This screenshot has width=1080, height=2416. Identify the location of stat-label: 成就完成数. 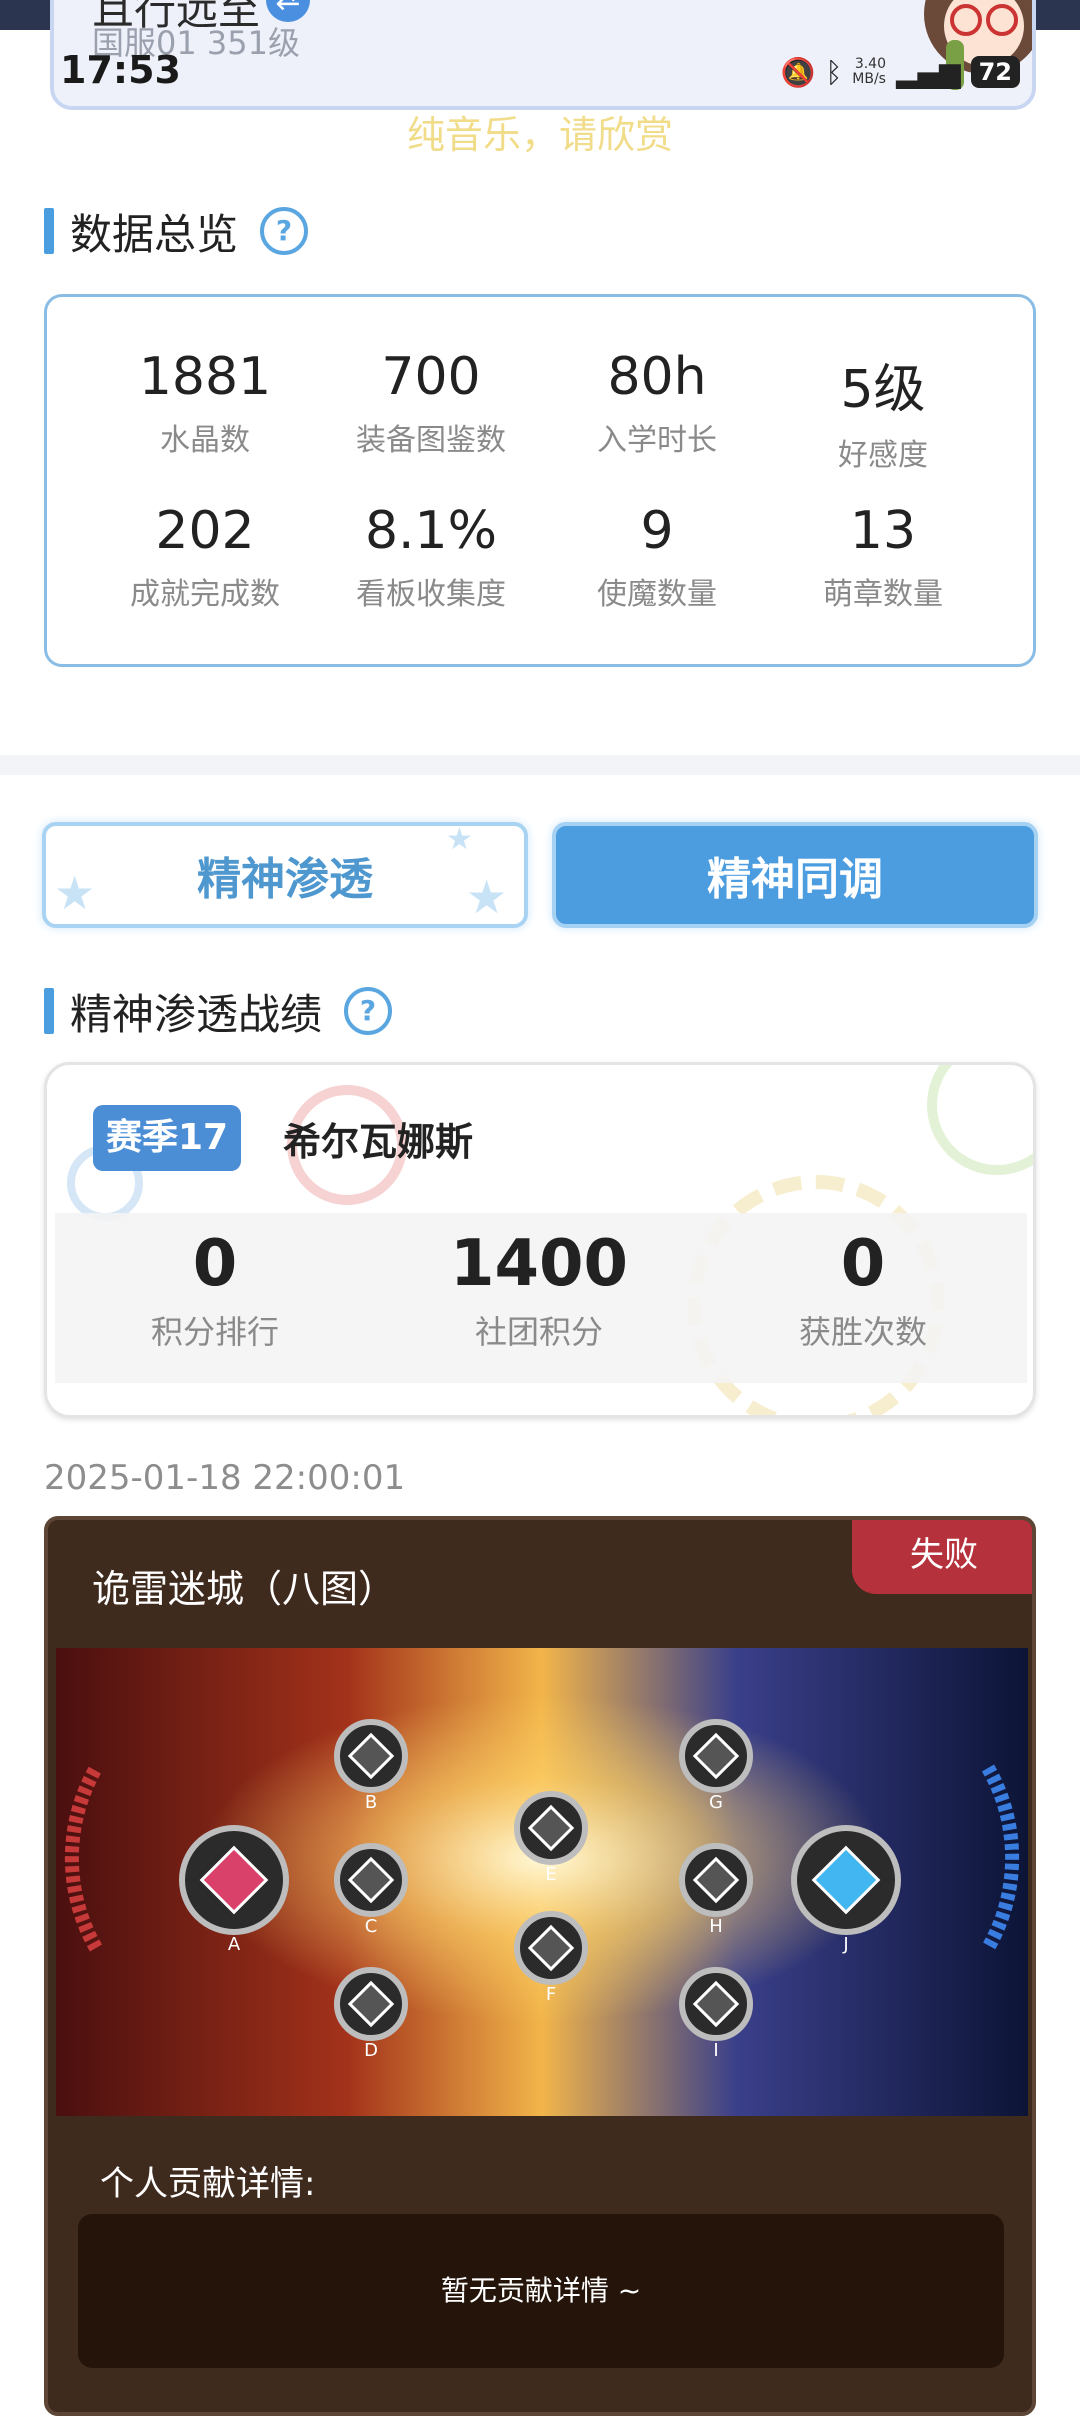
(205, 594).